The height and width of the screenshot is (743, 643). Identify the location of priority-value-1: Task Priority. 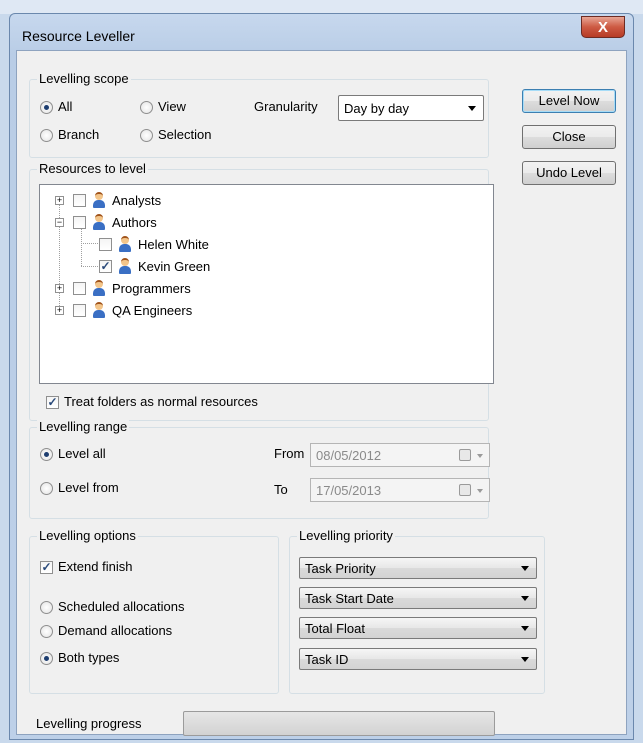
(340, 568).